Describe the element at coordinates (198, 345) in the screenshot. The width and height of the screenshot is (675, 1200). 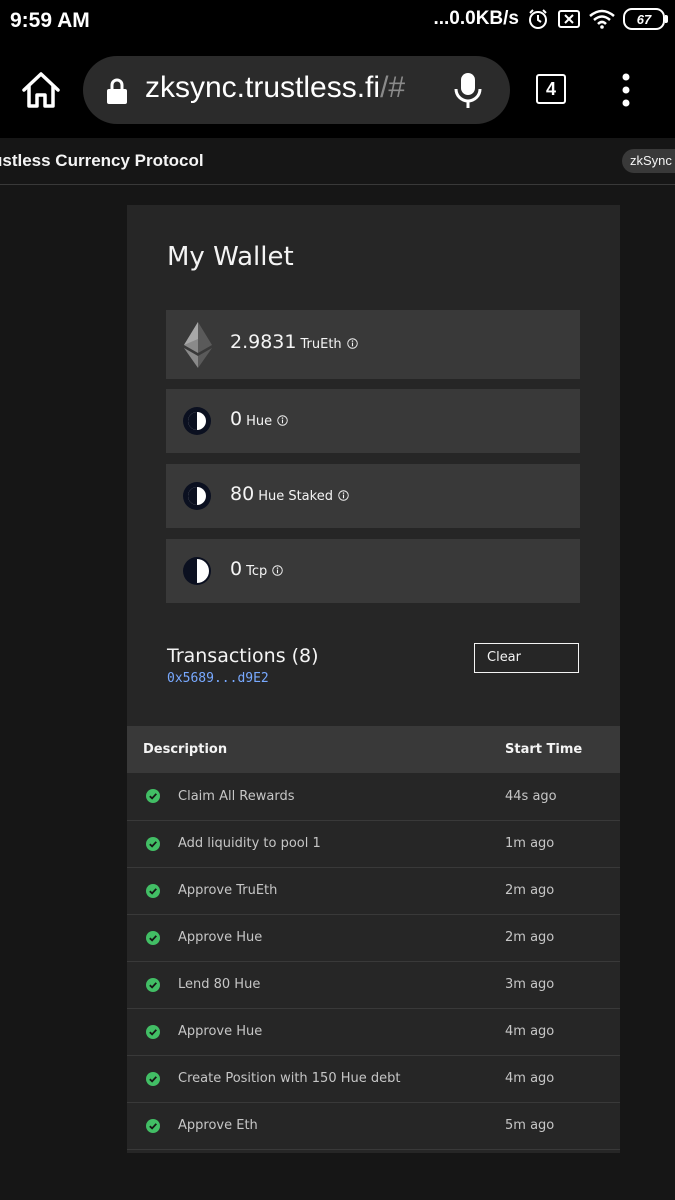
I see `eth-icon` at that location.